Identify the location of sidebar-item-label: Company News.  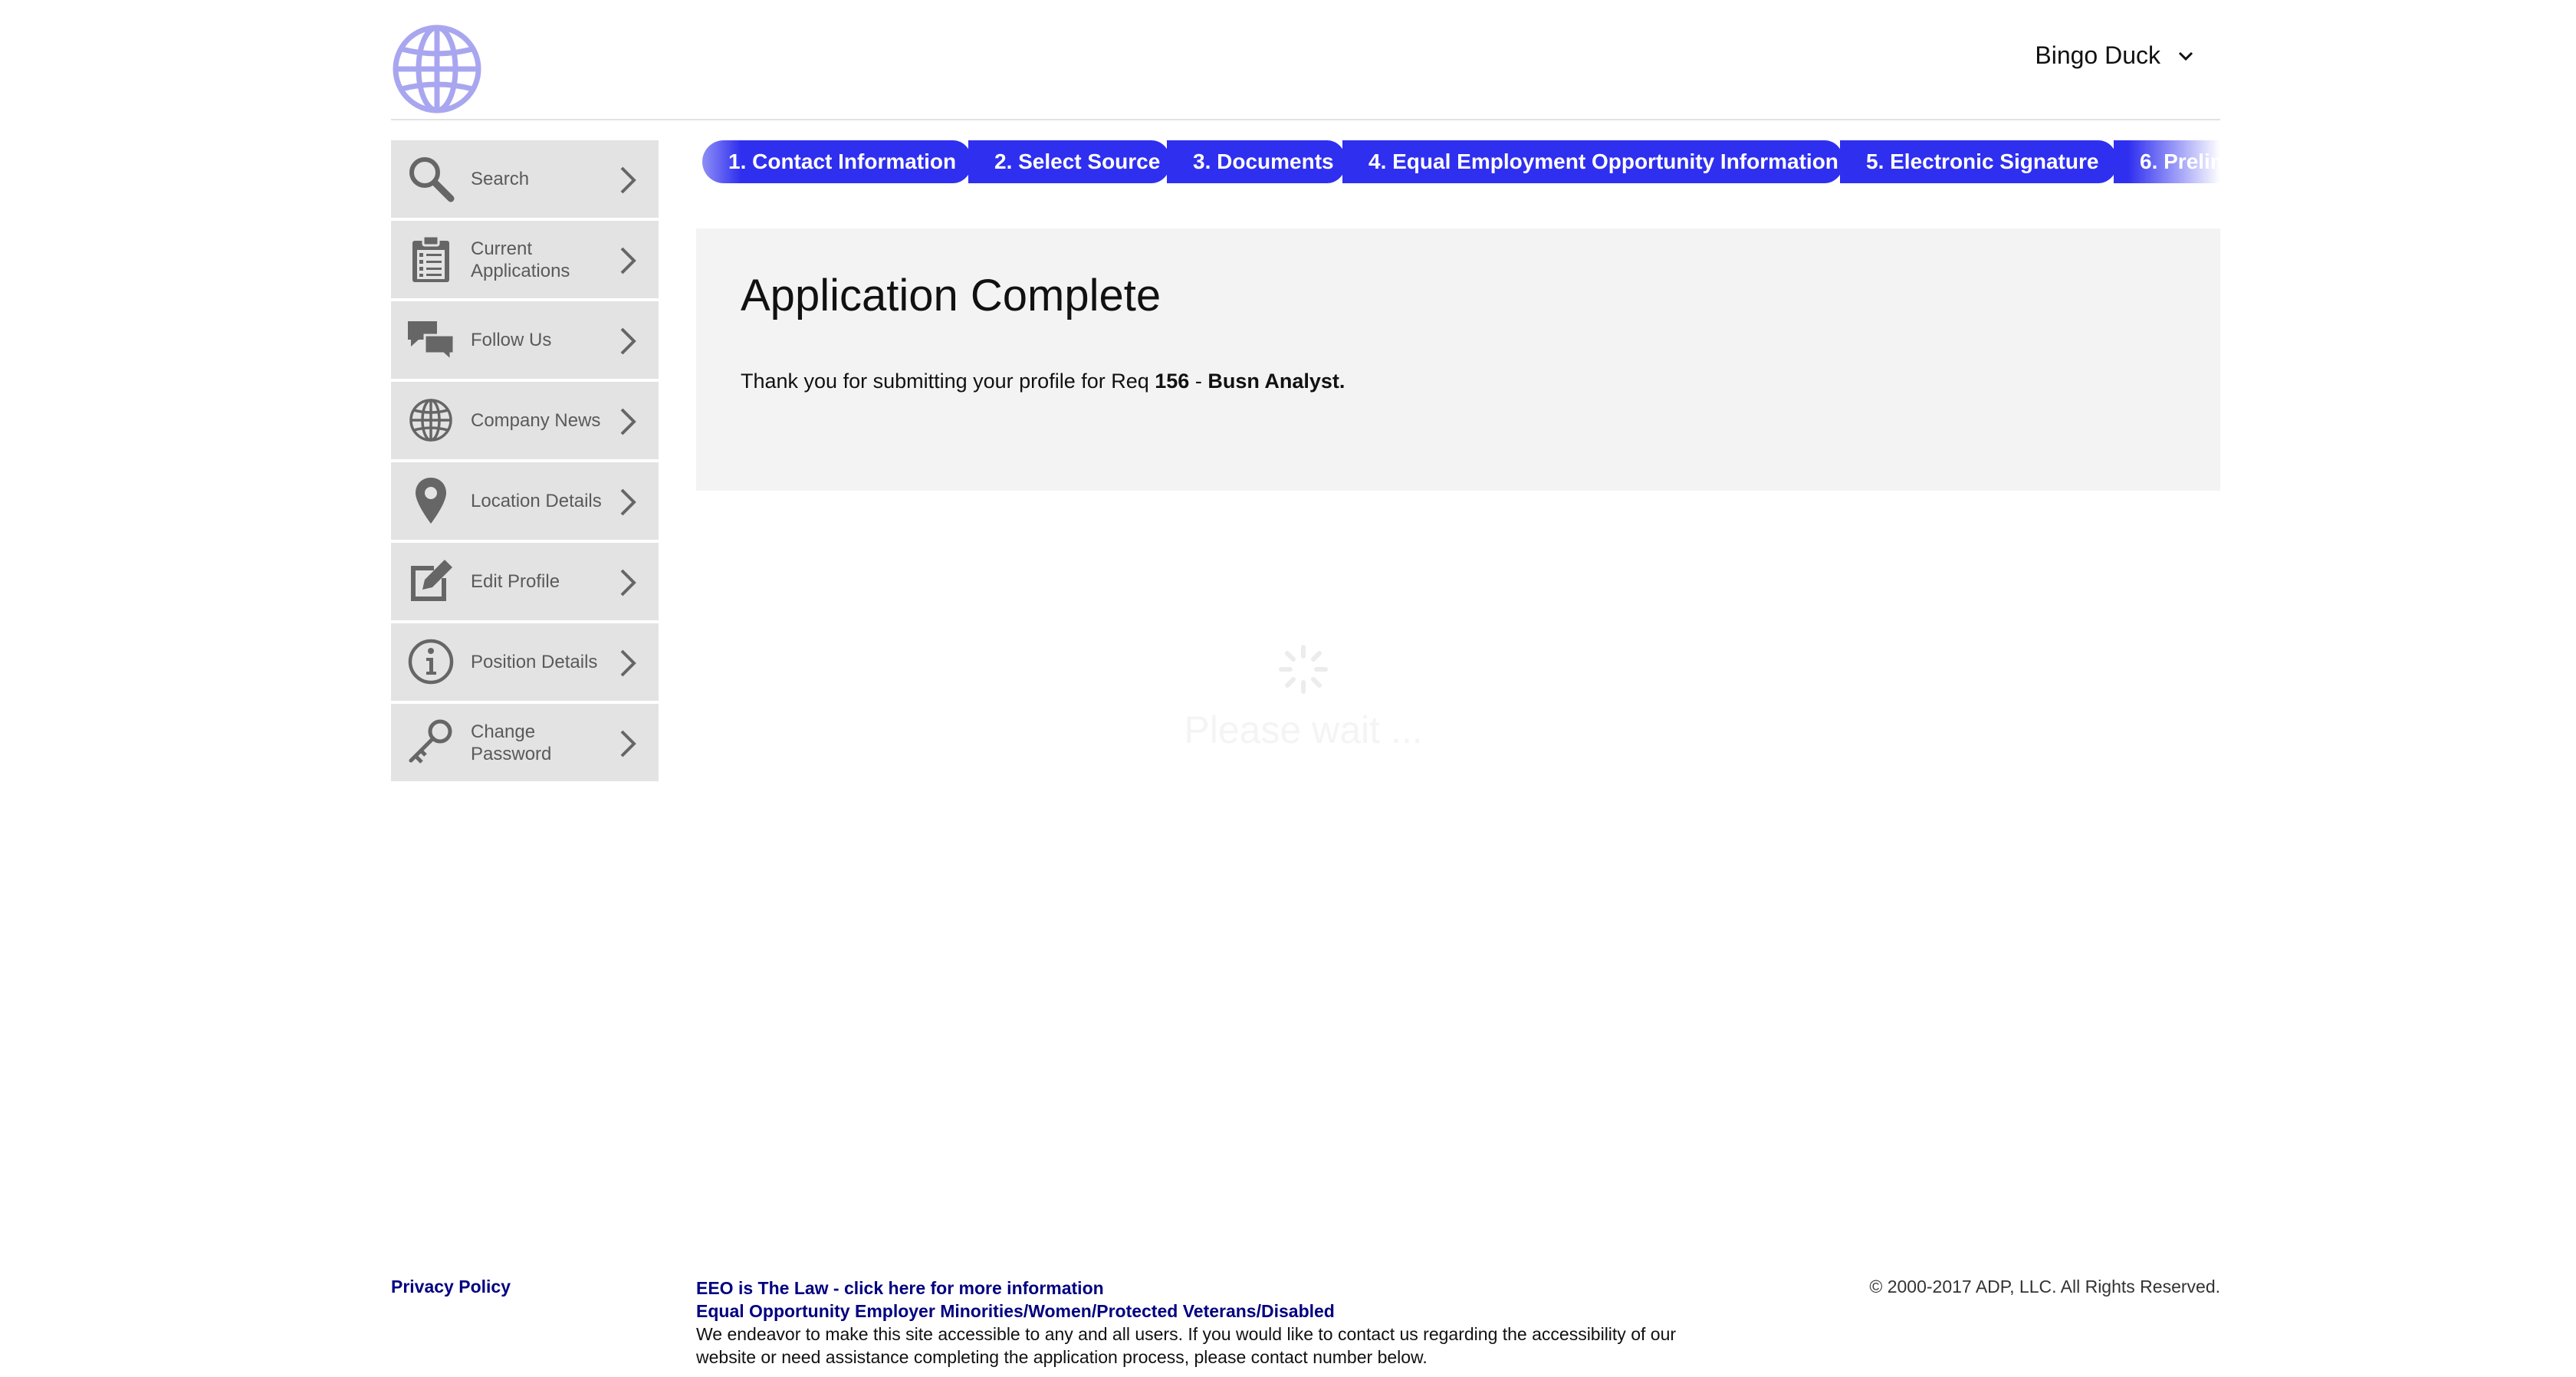
(536, 420).